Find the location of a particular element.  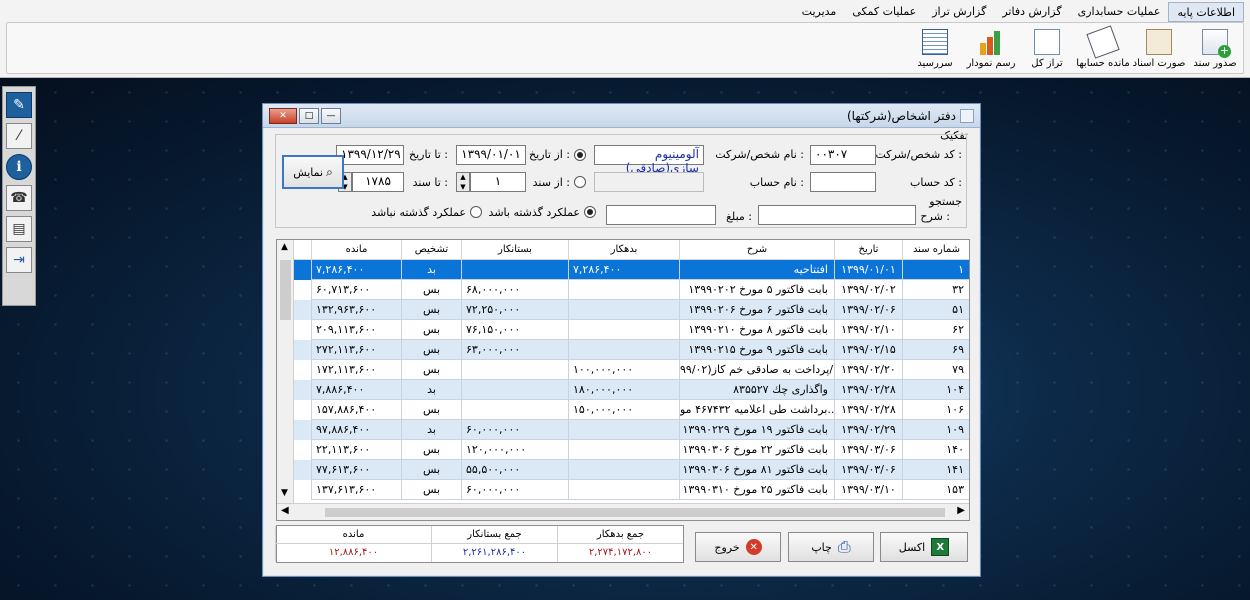

column-header-debit: بدهکار is located at coordinates (623, 249).